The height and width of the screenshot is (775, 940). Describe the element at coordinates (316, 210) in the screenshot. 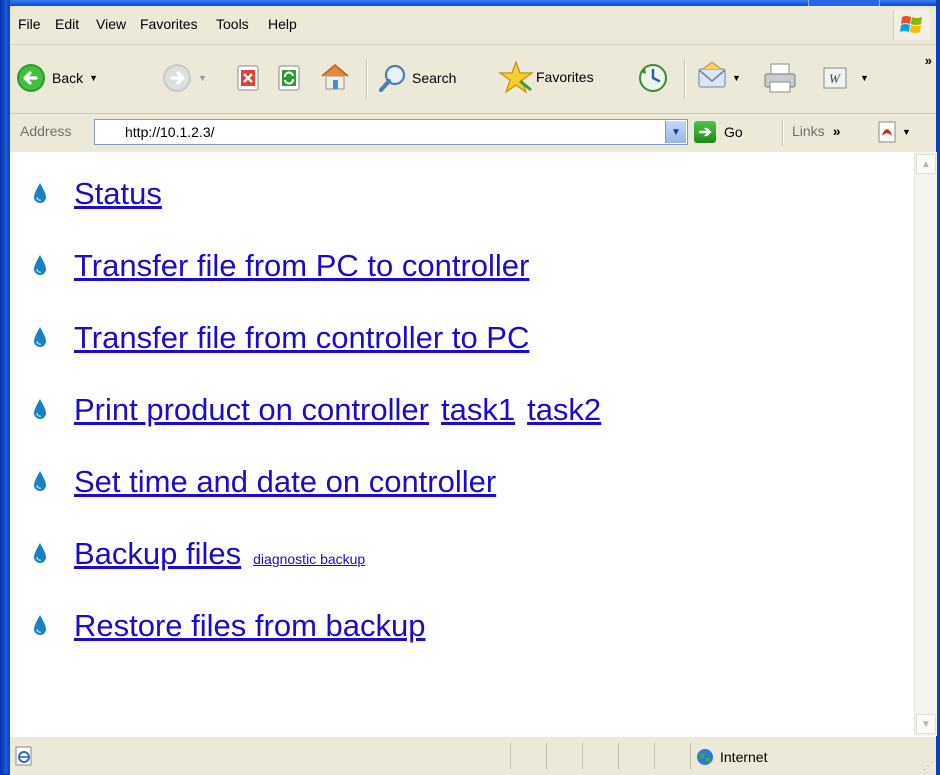

I see `list-item: Status` at that location.